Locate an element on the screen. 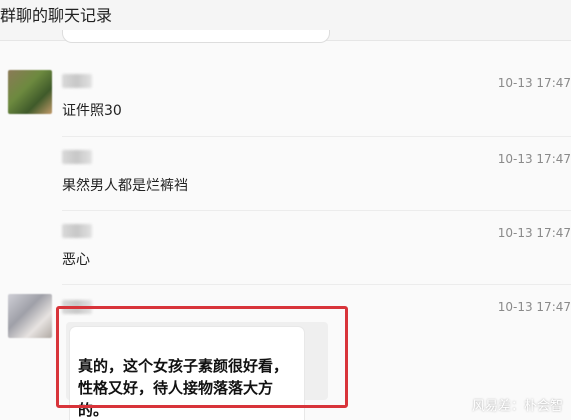 The image size is (571, 420). window-title: 群聊的聊天记录 is located at coordinates (56, 15).